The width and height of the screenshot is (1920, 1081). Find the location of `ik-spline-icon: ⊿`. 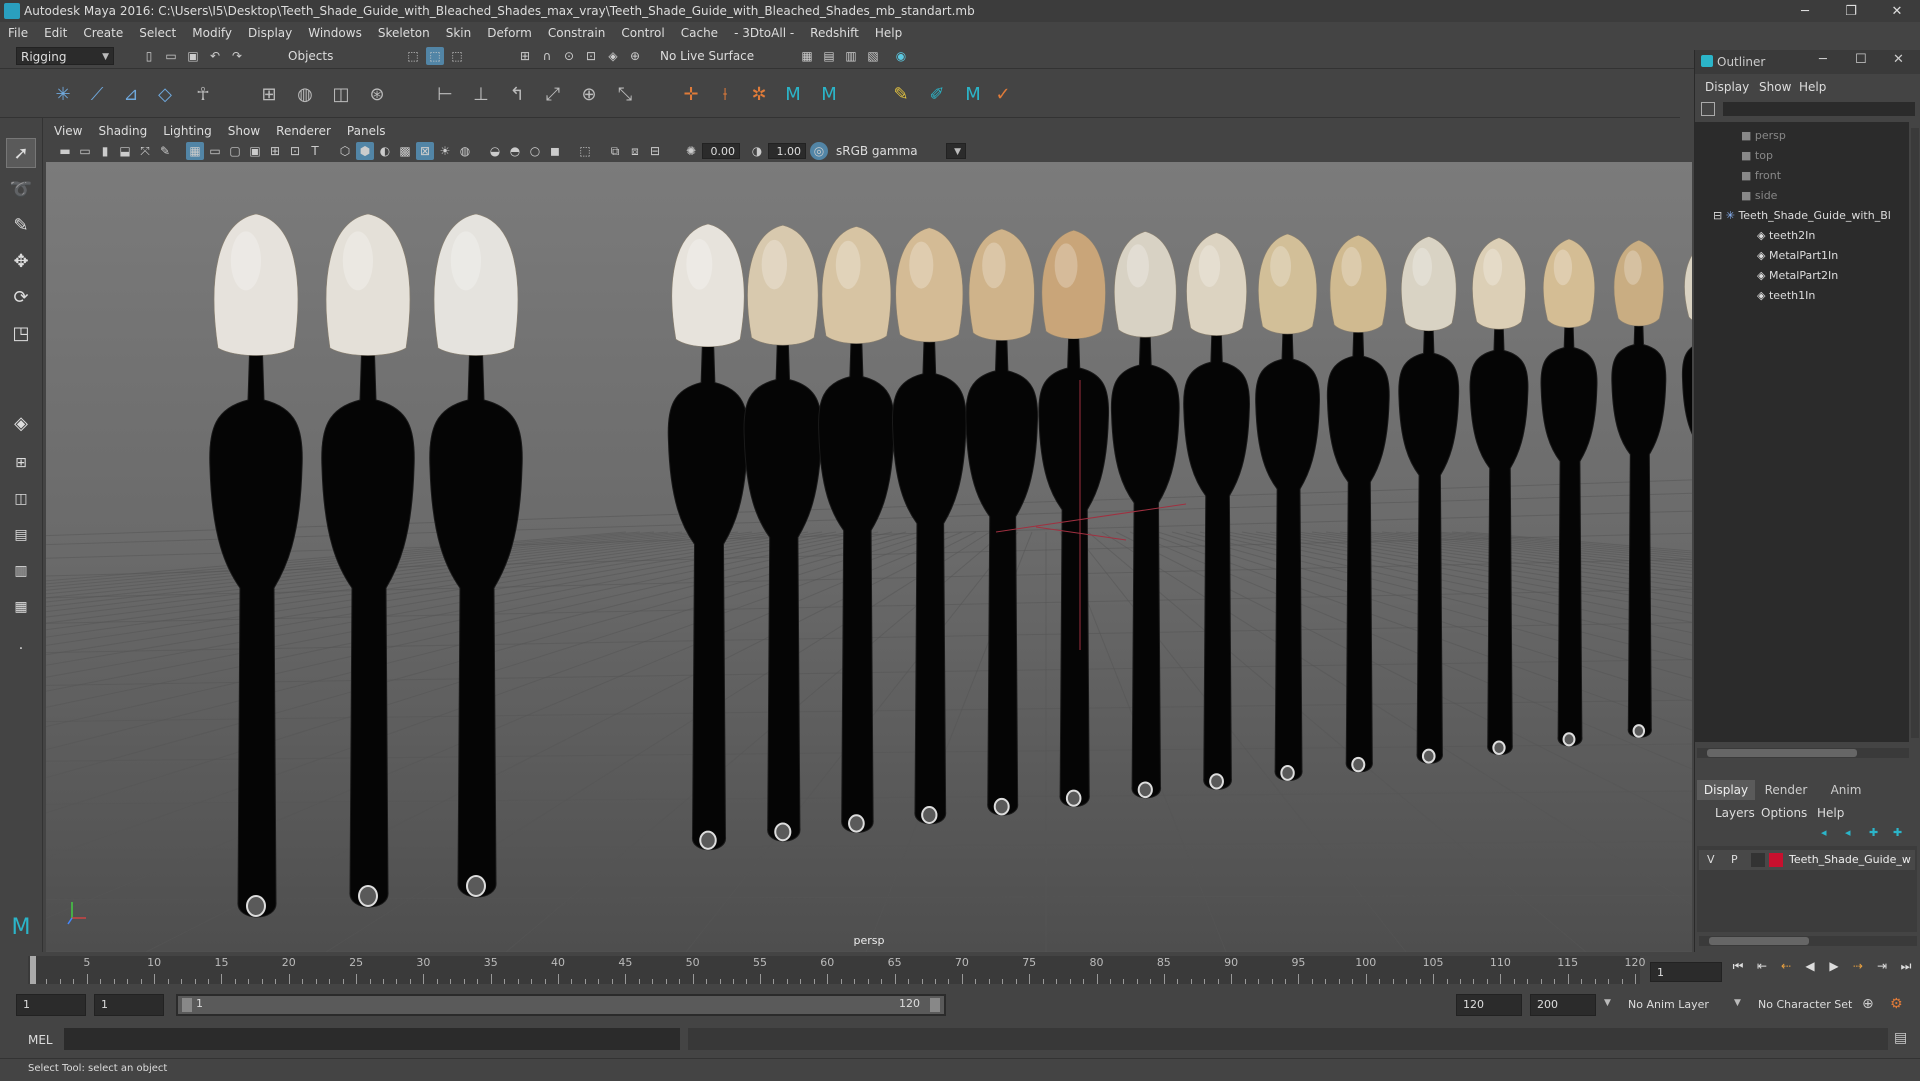

ik-spline-icon: ⊿ is located at coordinates (131, 94).